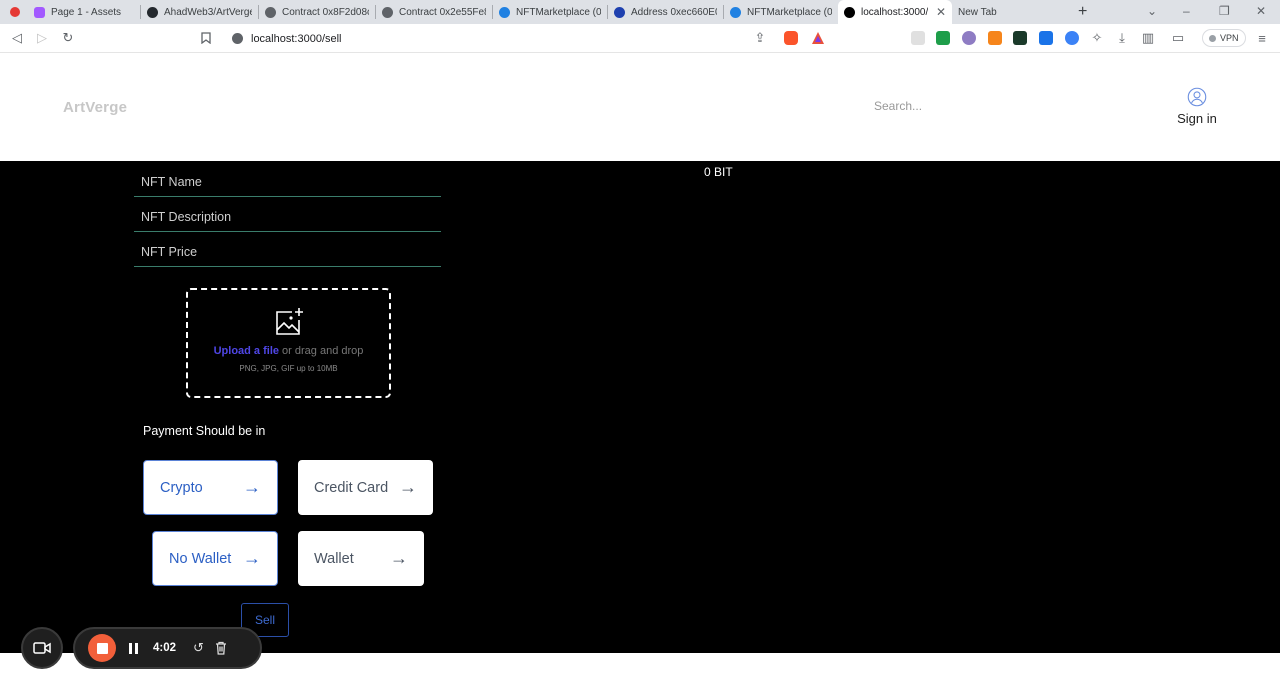 The height and width of the screenshot is (682, 1280). I want to click on share-icon: ⇪, so click(760, 38).